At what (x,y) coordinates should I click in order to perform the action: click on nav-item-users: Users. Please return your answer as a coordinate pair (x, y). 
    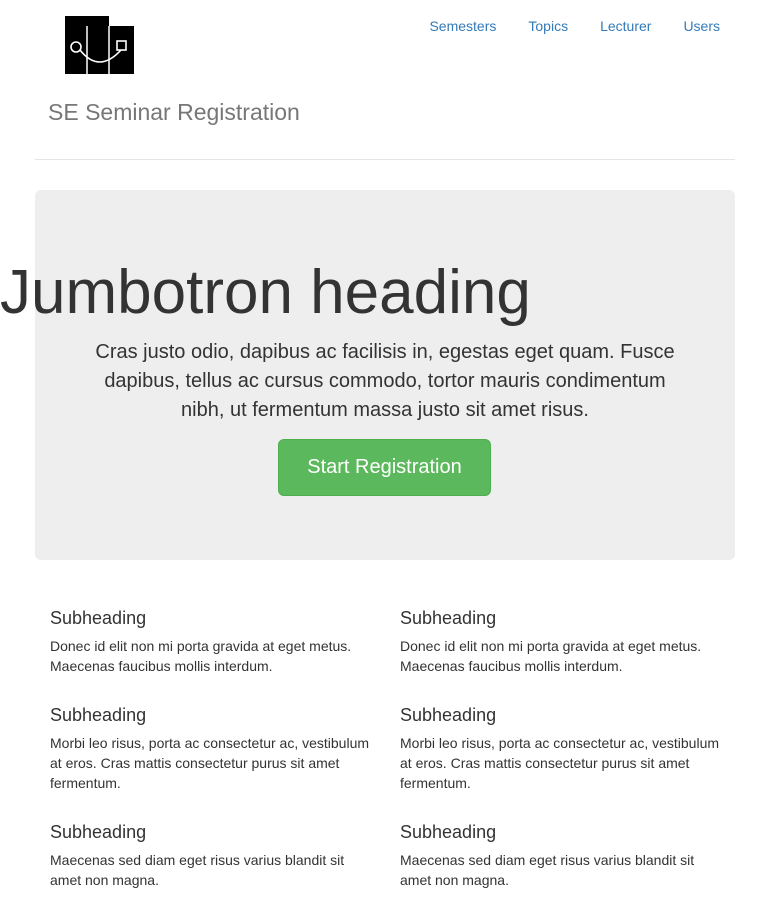
    Looking at the image, I should click on (701, 26).